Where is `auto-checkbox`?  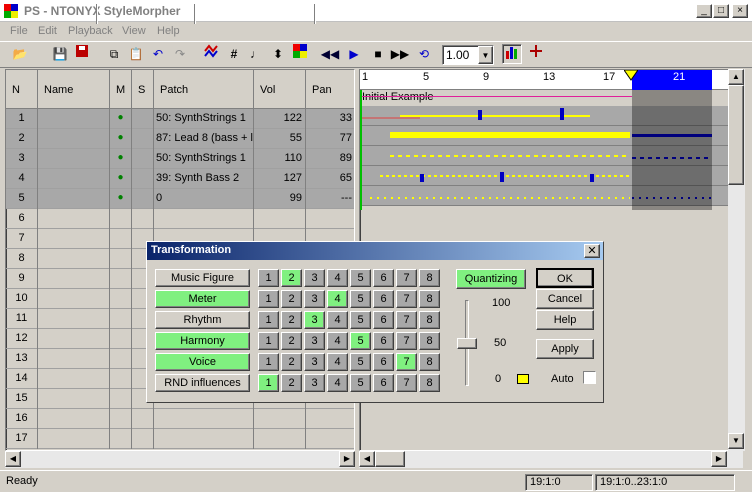 auto-checkbox is located at coordinates (589, 377).